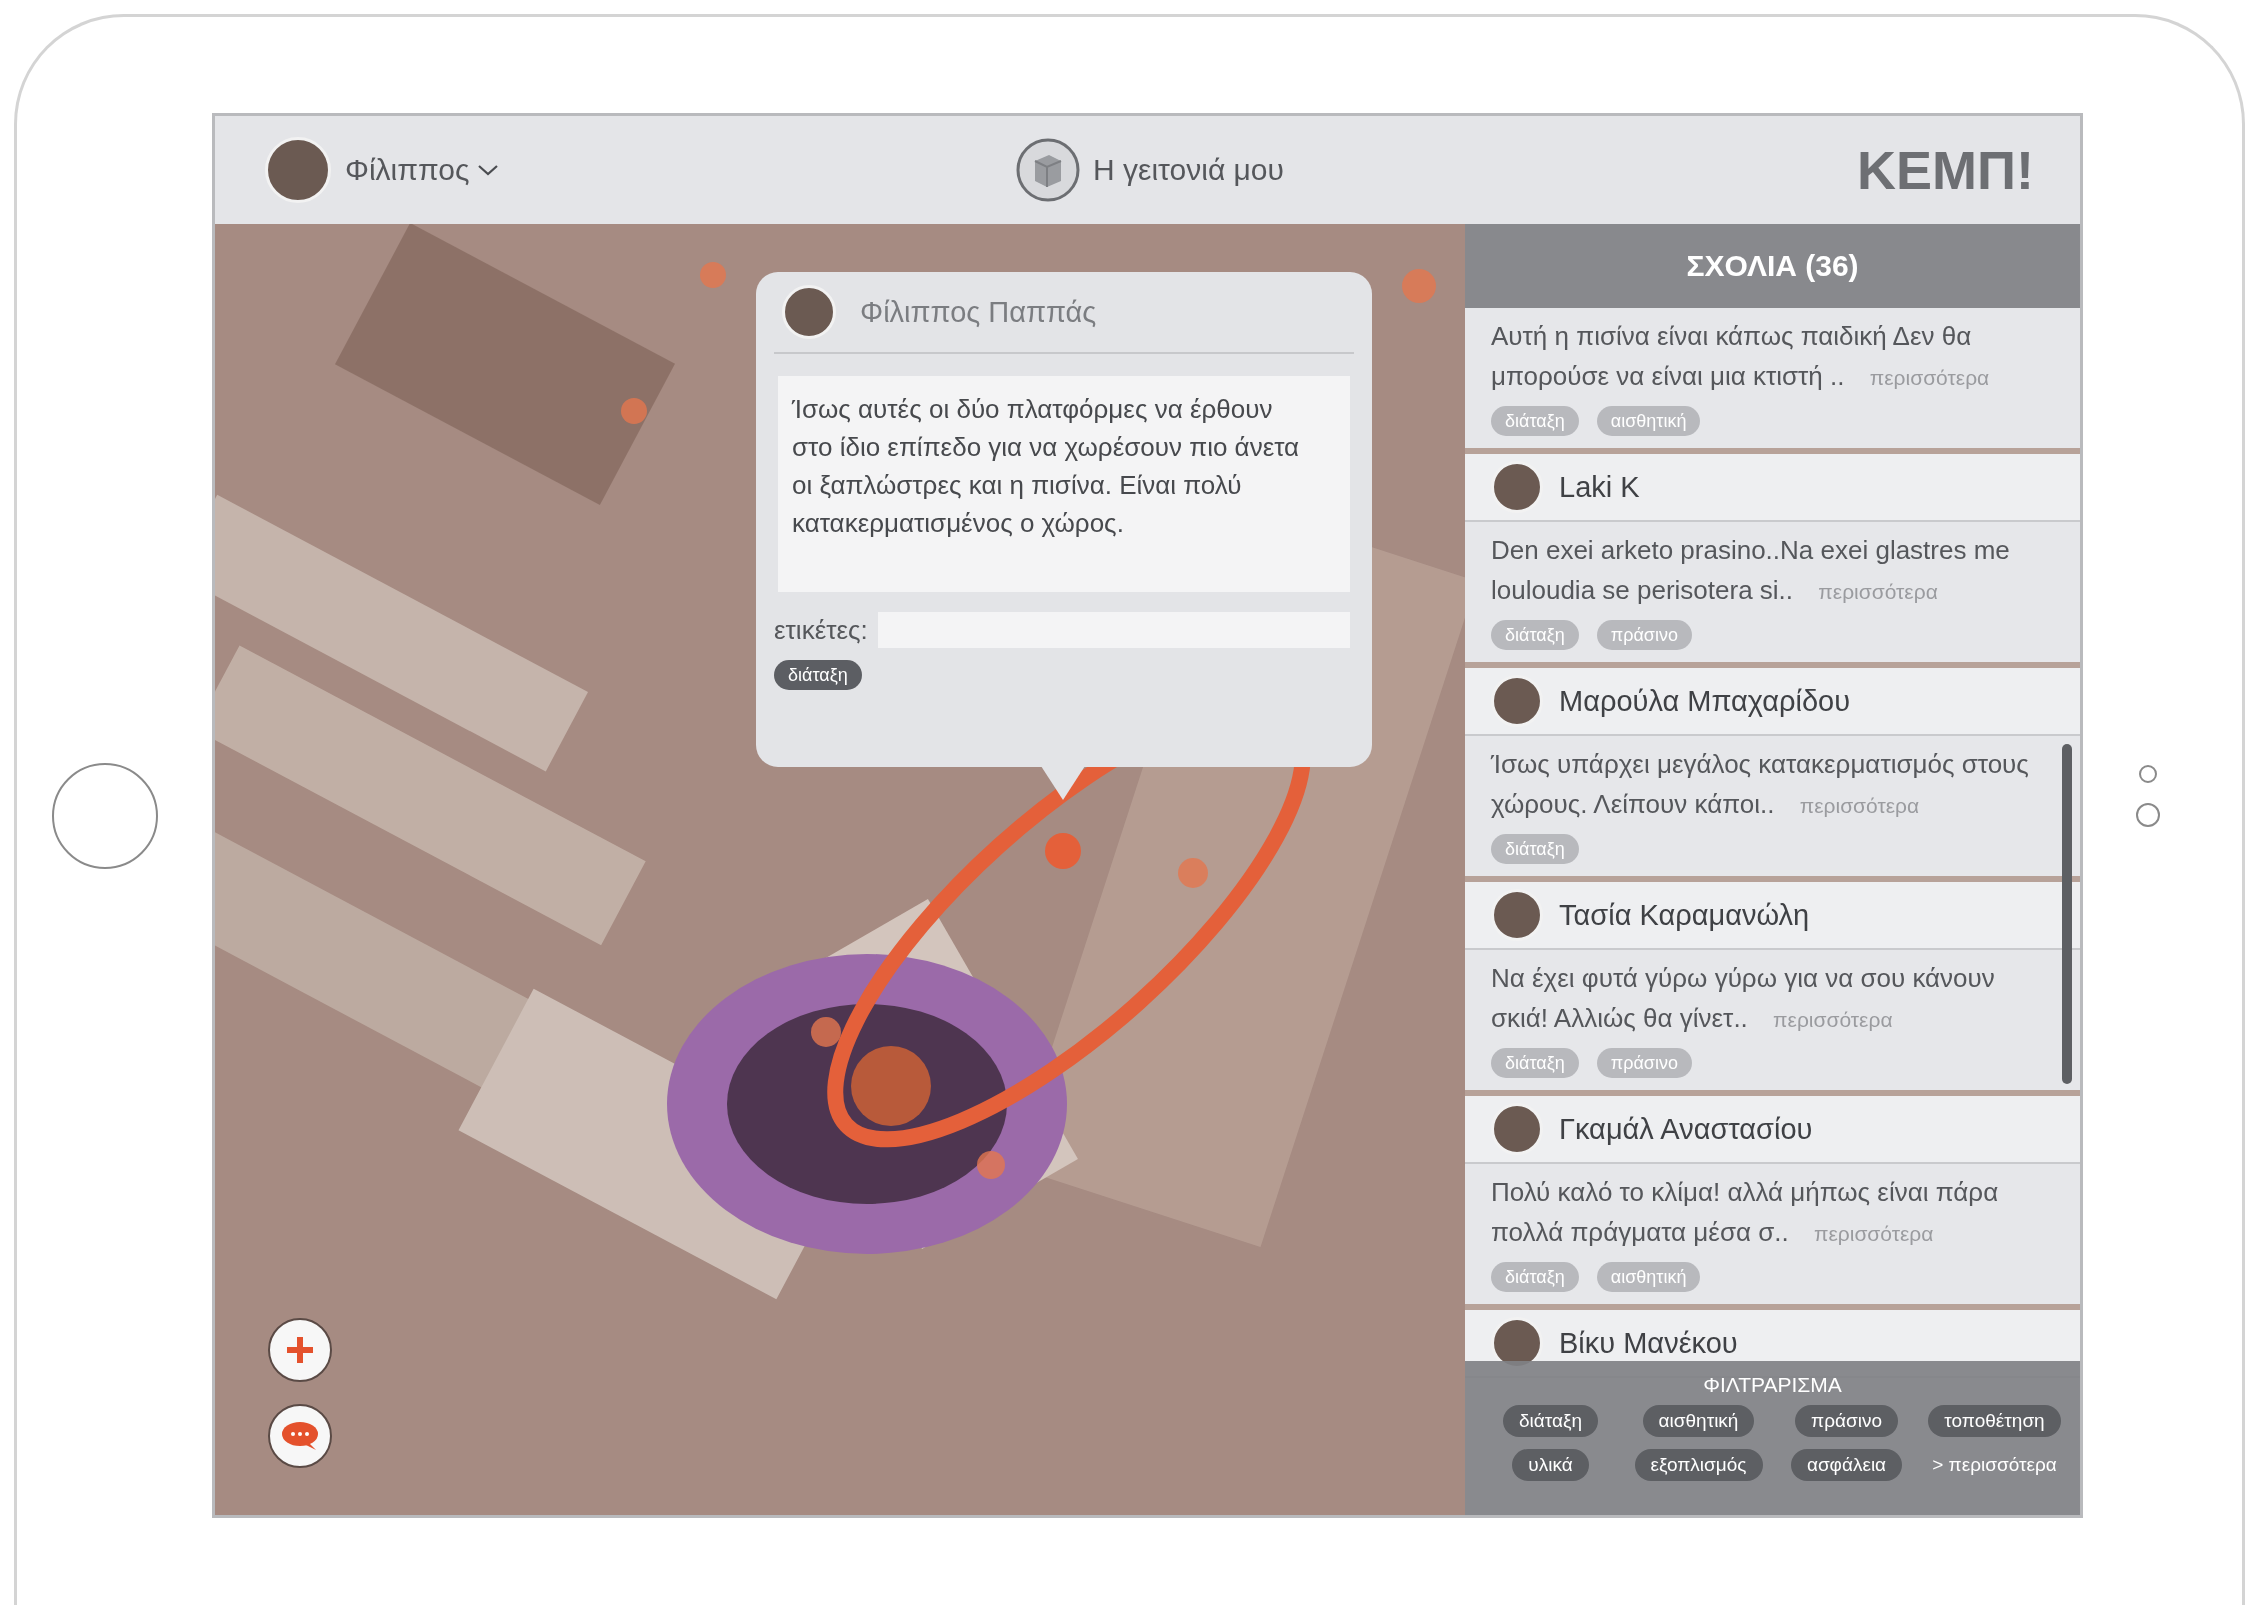  What do you see at coordinates (1741, 356) in the screenshot?
I see `comment-text: Αυτή η πισίνα είναι κάπως παιδική Δεν θα μπορούσε να είναι μια κτιστή .. περισσότερα` at bounding box center [1741, 356].